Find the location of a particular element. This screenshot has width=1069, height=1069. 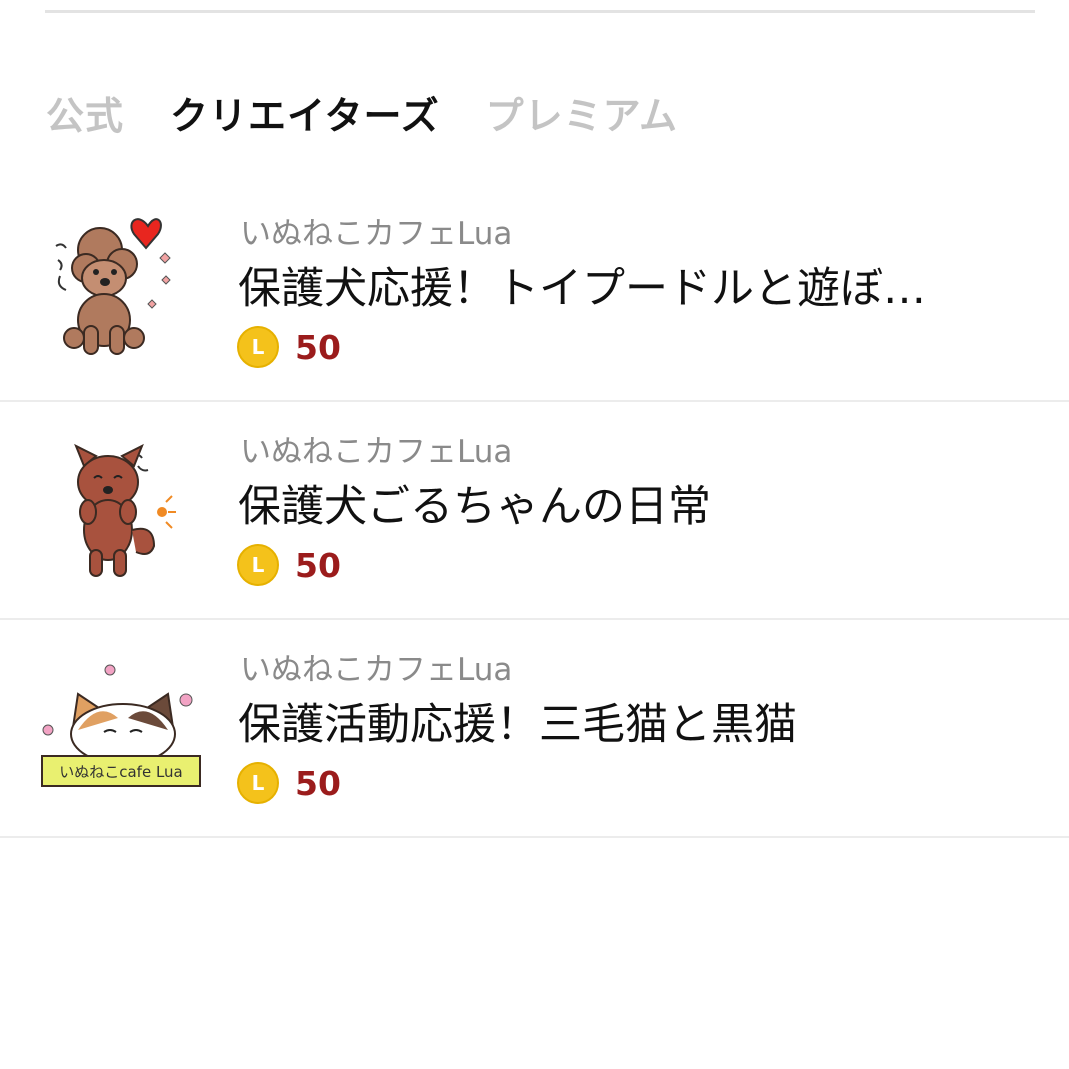

sticker-thumbnail-dog is located at coordinates (123, 501).